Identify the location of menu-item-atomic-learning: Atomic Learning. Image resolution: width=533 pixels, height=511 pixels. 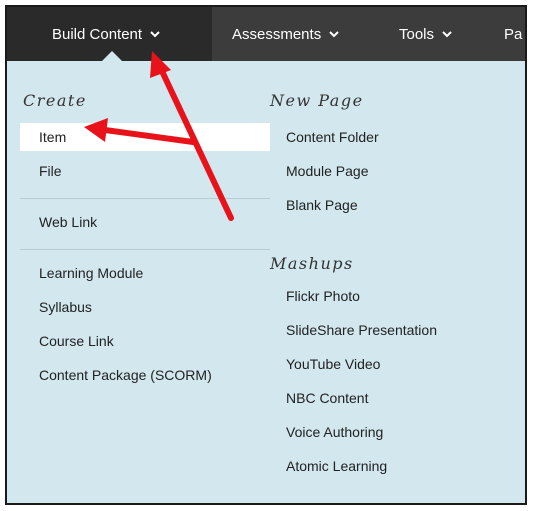
(336, 466).